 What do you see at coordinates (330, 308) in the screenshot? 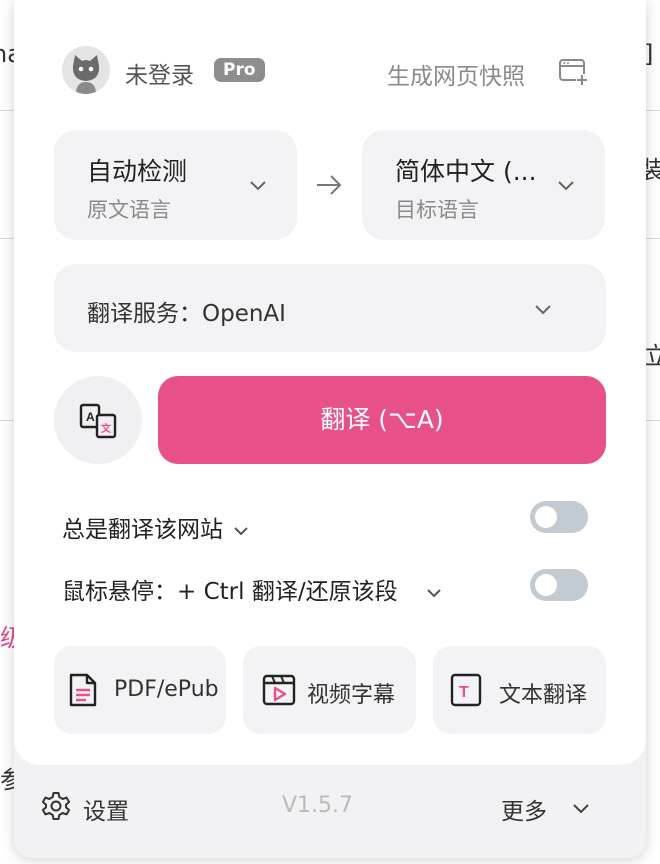
I see `translation-service-select: 翻译服务：OpenAI` at bounding box center [330, 308].